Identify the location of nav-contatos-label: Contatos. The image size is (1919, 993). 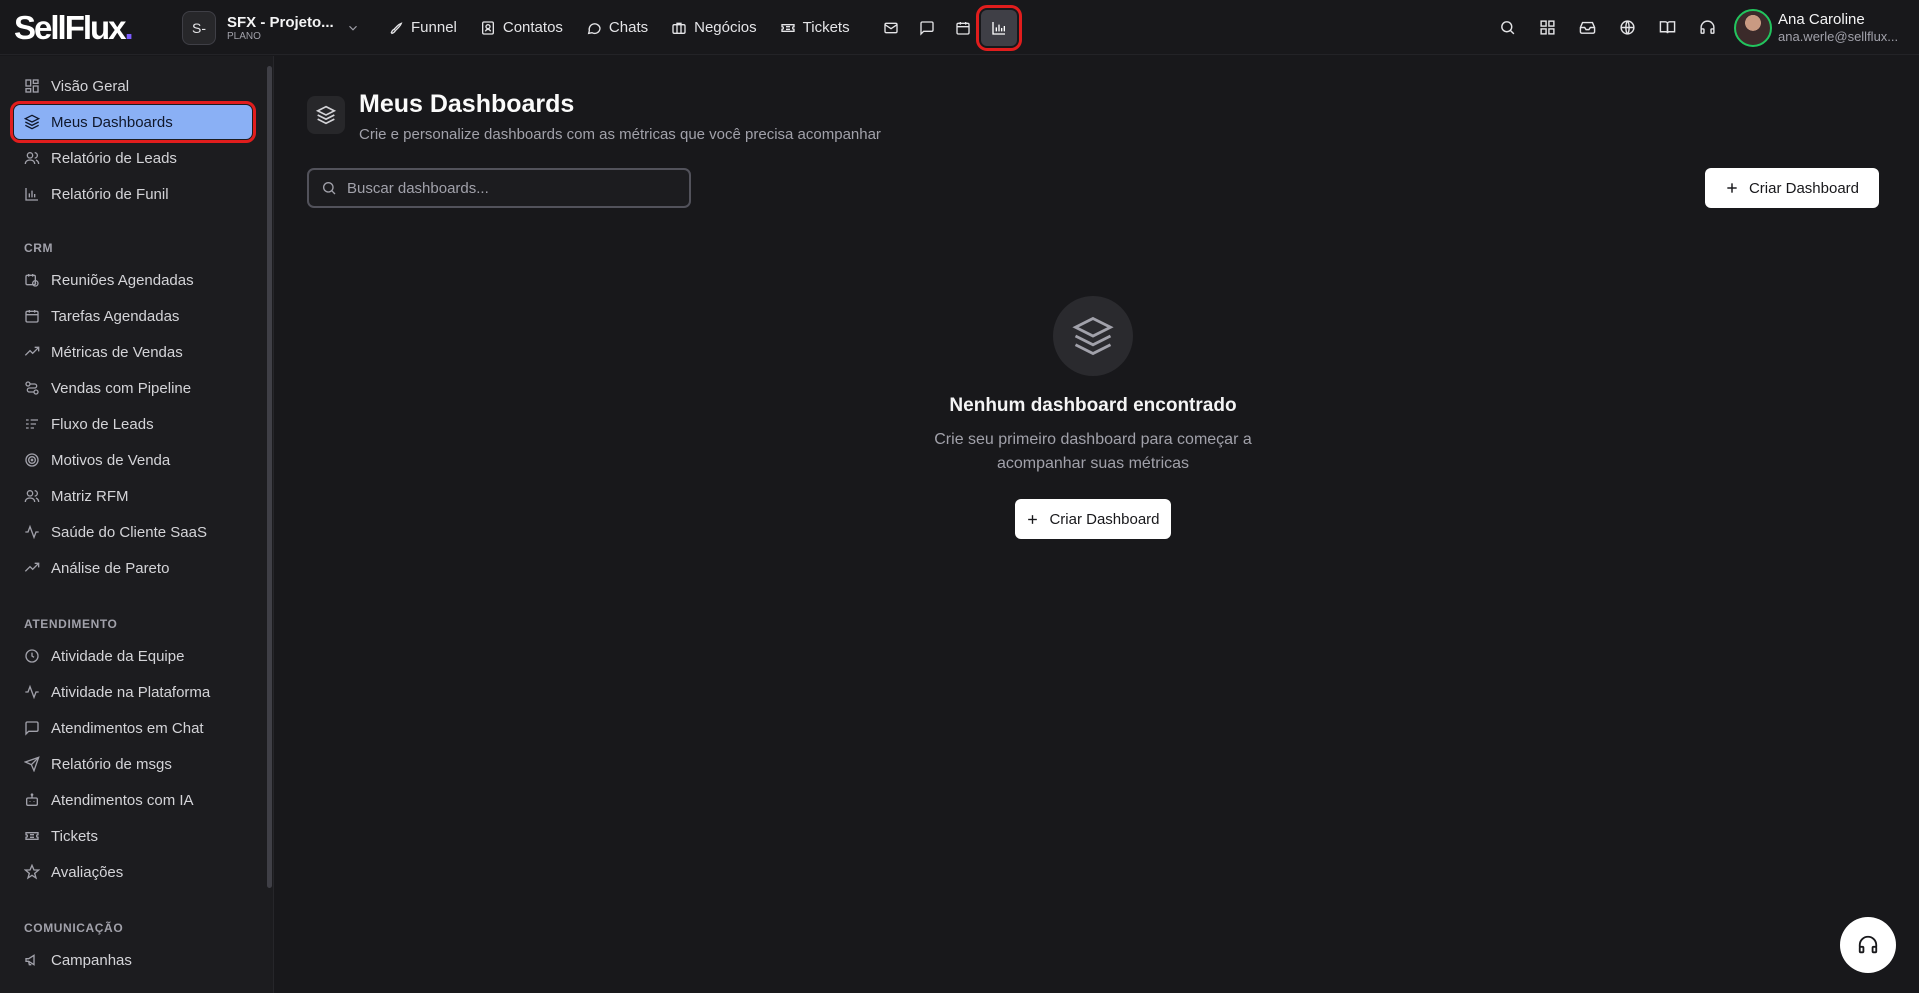
(532, 27).